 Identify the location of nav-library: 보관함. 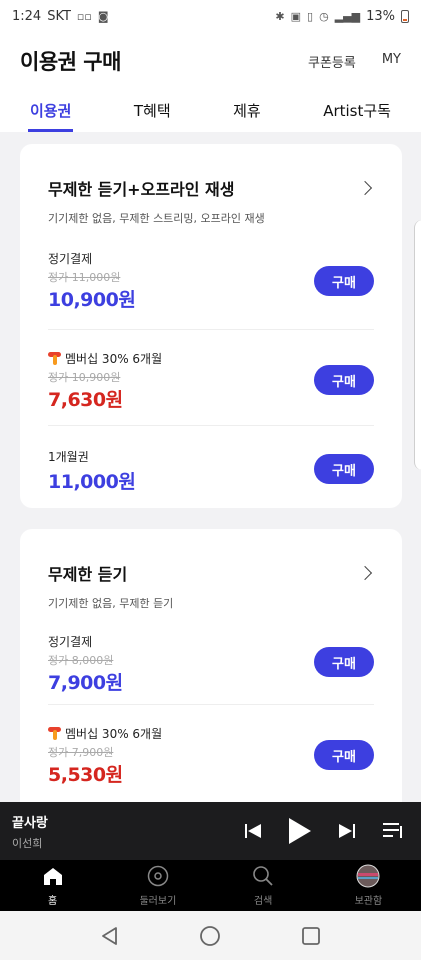
(368, 885).